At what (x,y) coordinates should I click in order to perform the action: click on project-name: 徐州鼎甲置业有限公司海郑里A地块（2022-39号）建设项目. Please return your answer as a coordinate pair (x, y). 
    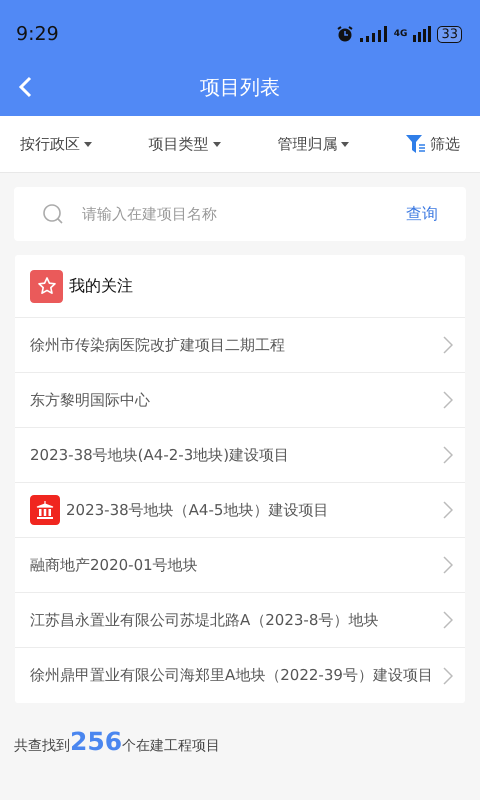
    Looking at the image, I should click on (232, 675).